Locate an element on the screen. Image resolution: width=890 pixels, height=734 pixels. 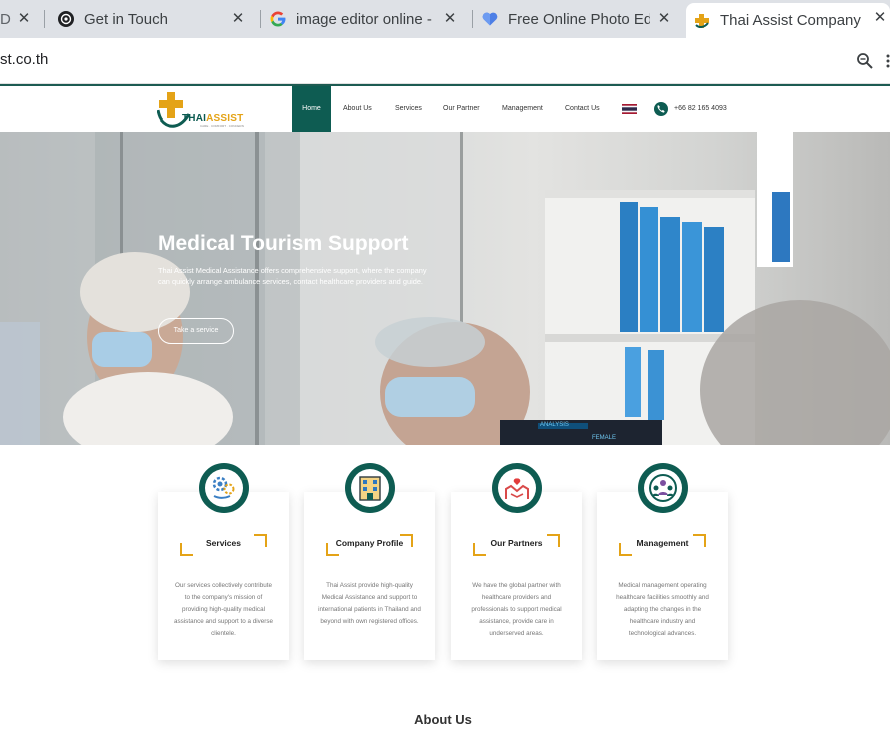
address-bar: st.co.th is located at coordinates (445, 61).